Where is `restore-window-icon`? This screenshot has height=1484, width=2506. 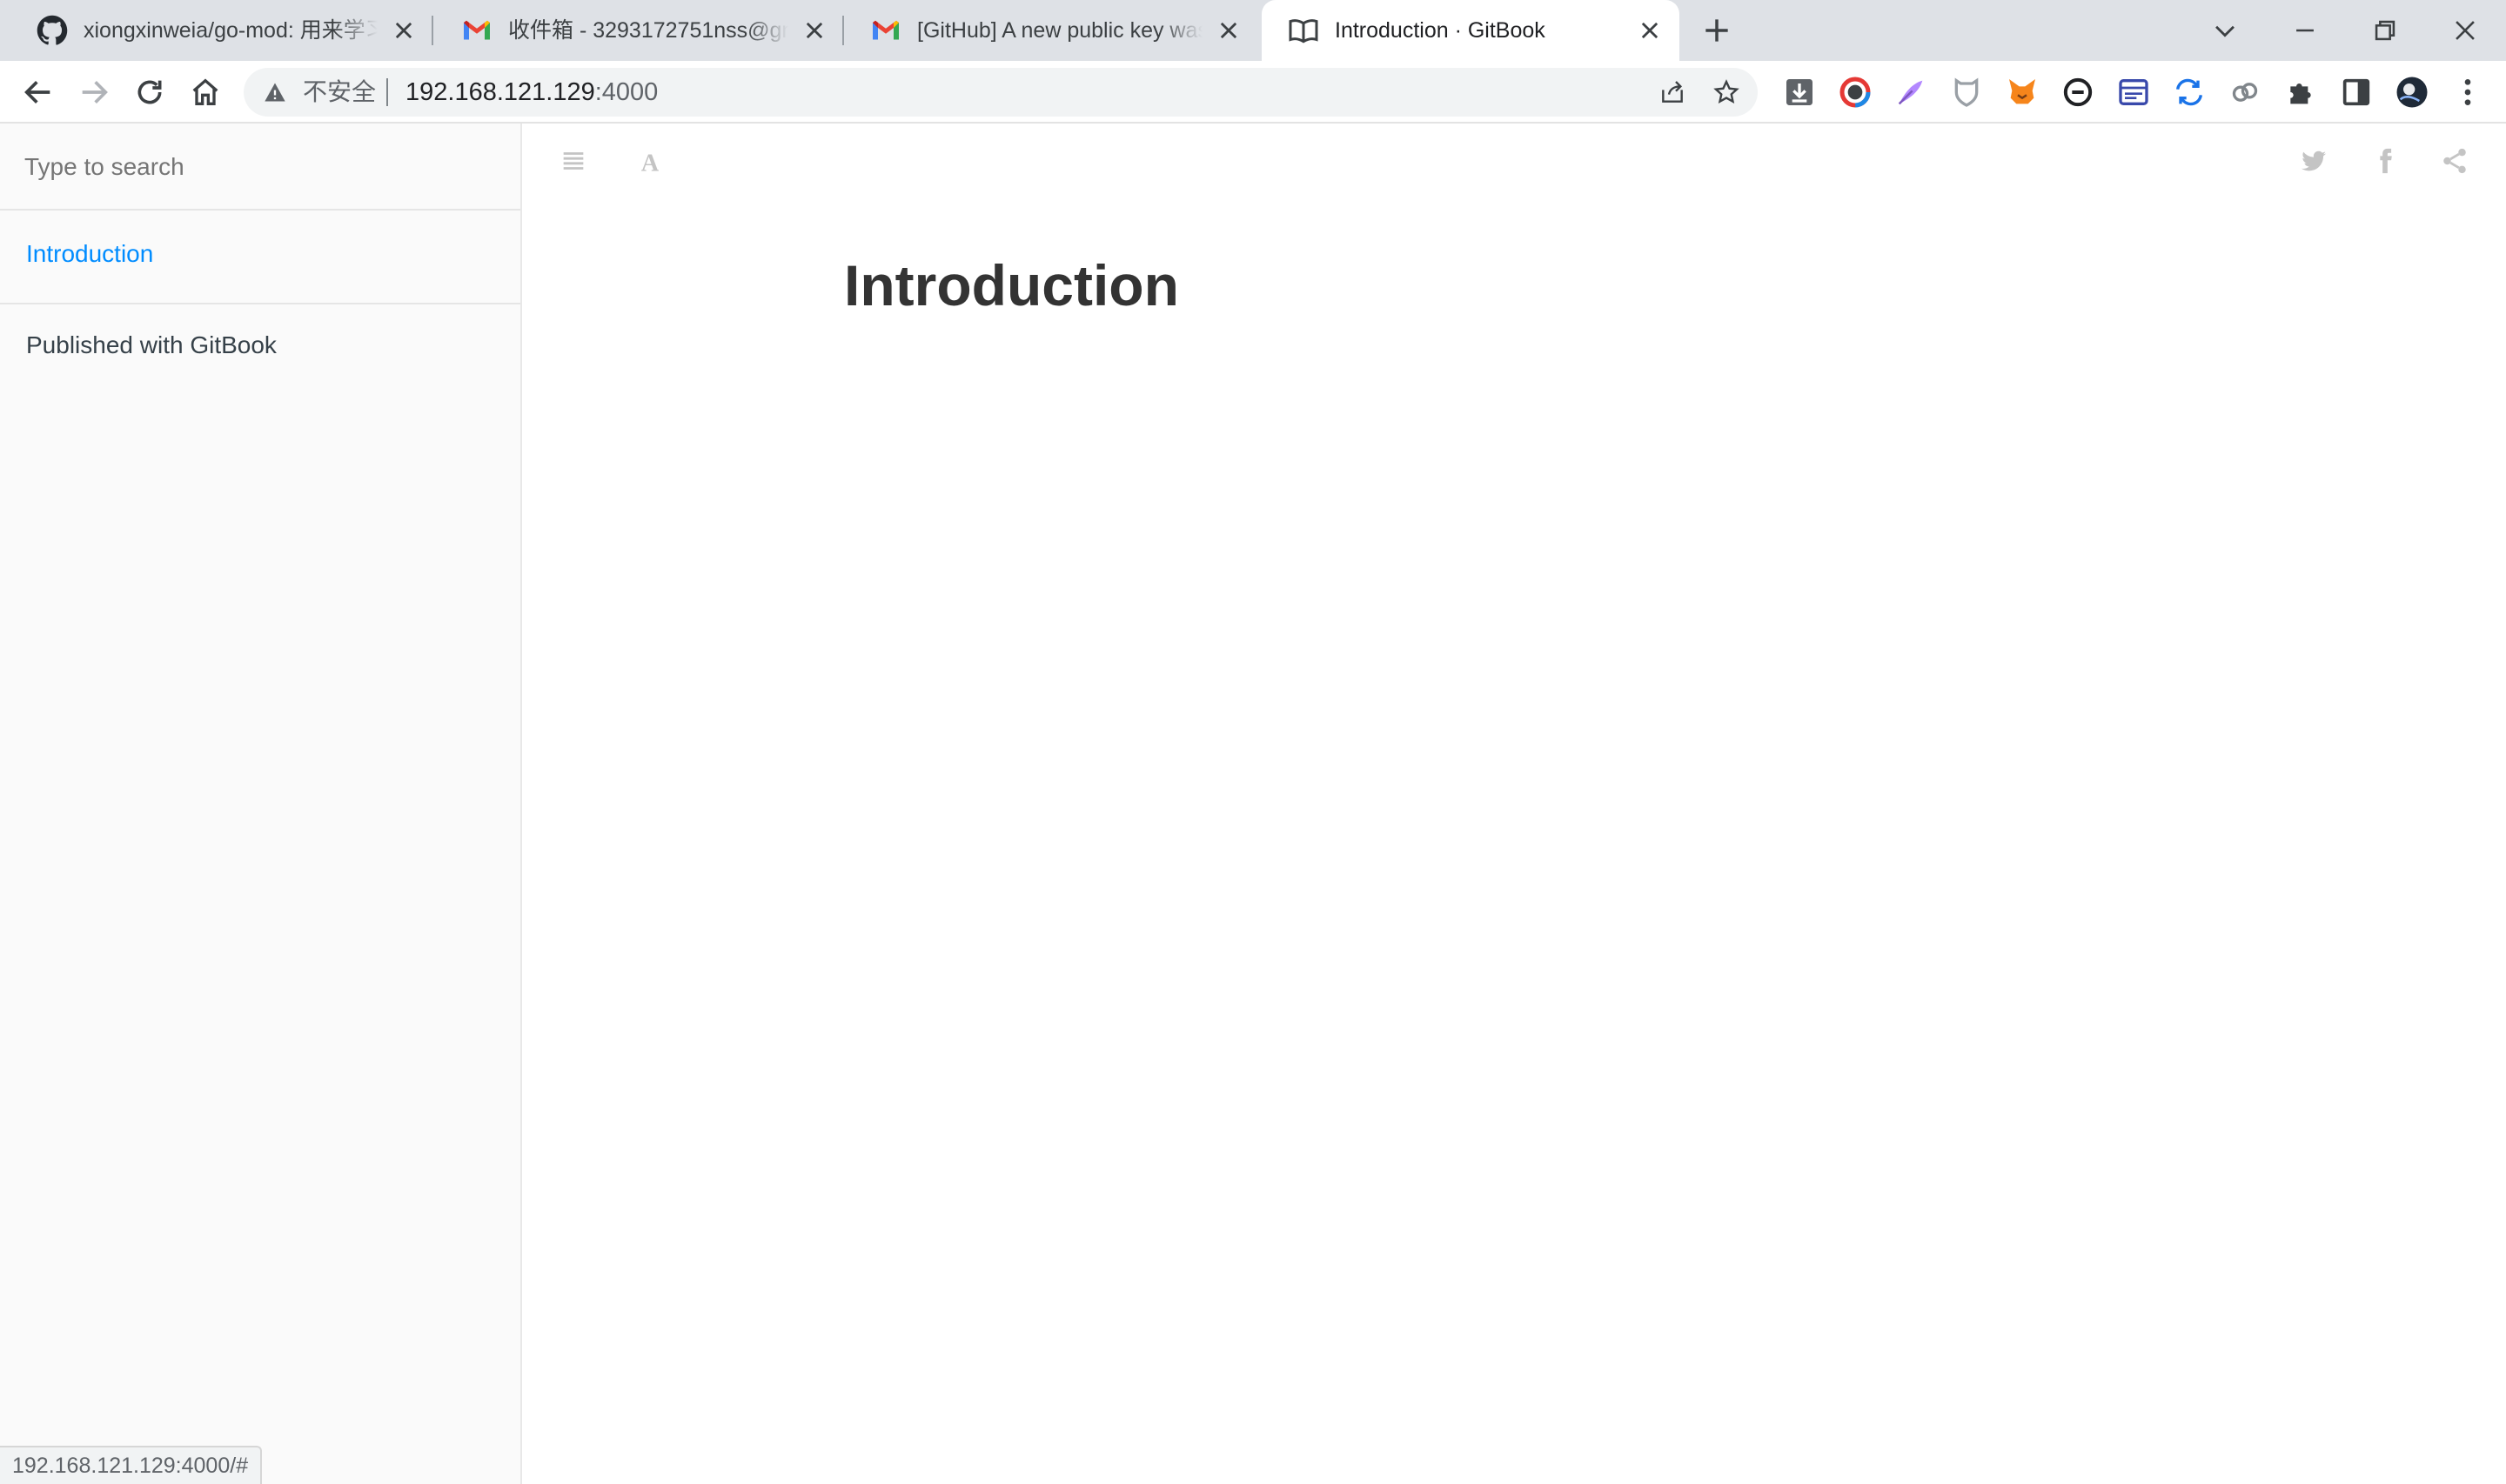 restore-window-icon is located at coordinates (2385, 30).